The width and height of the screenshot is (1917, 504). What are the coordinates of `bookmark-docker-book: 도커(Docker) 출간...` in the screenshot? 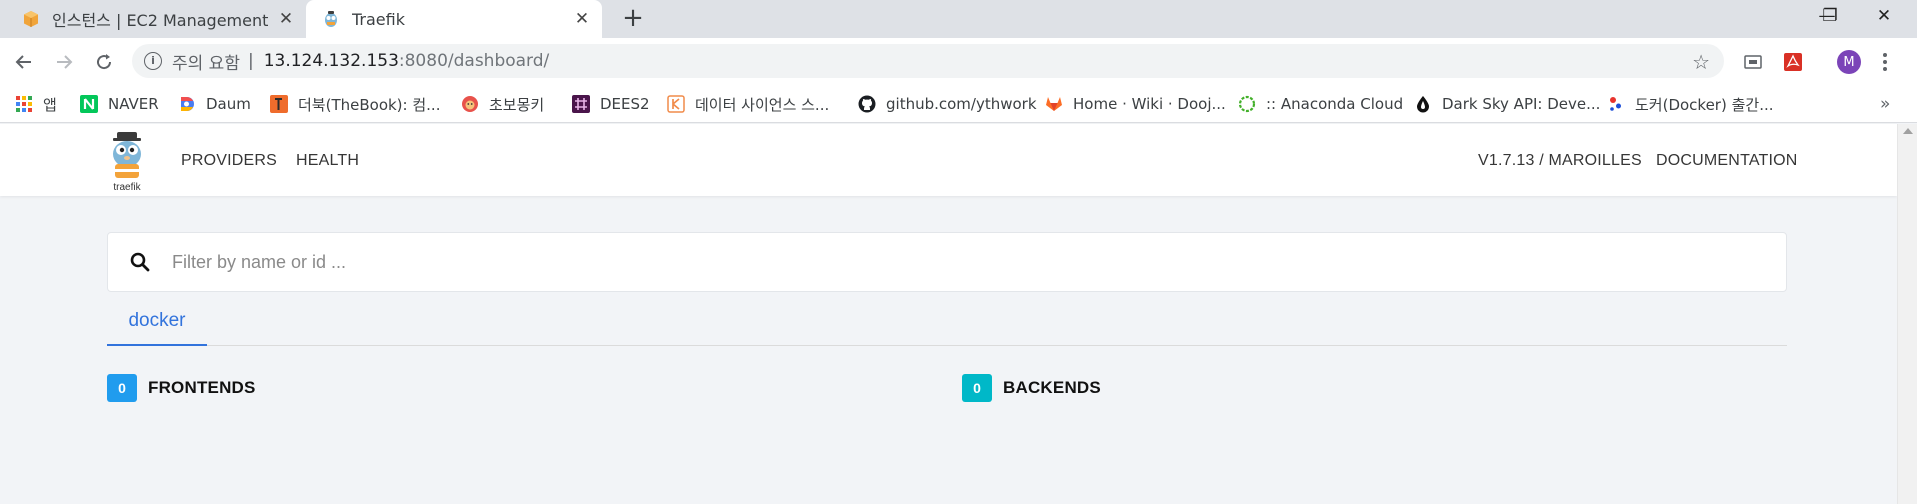 It's located at (1690, 104).